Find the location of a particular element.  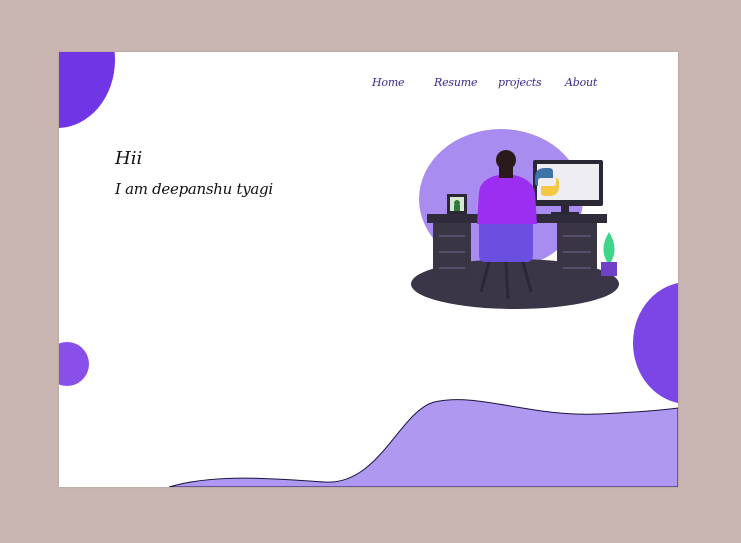

nav-projects-link: projects is located at coordinates (531, 82).